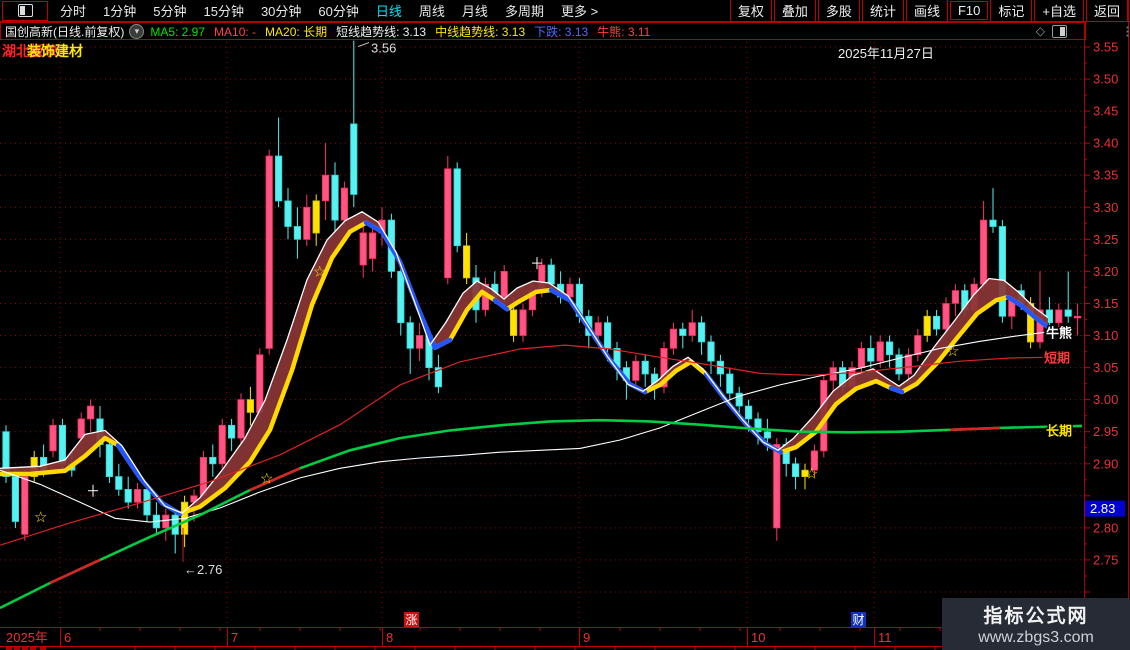 This screenshot has height=650, width=1130. Describe the element at coordinates (1105, 431) in the screenshot. I see `svg-text: 2.95` at that location.